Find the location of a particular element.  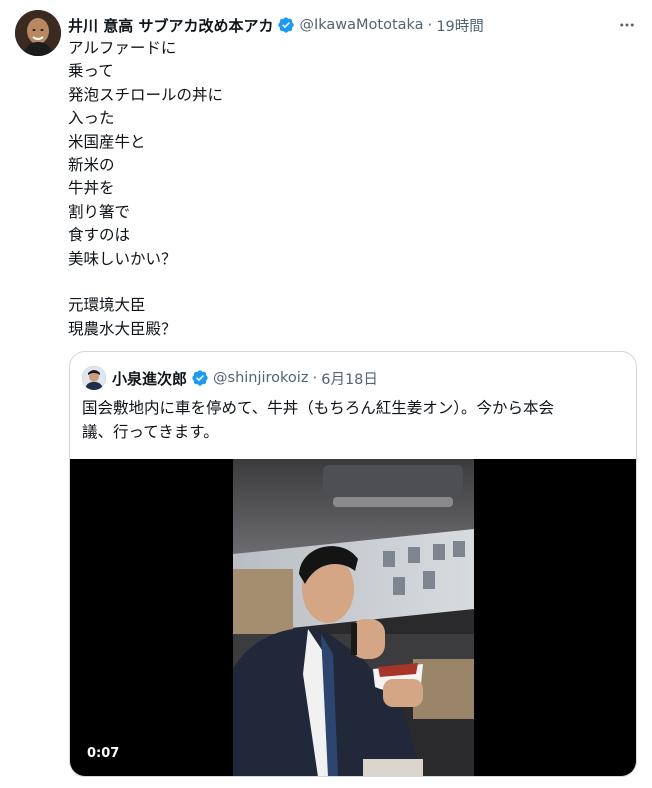

quoted-tweet-header: 小泉進次郎 @shinjirokoiz · 6月18日 is located at coordinates (353, 378).